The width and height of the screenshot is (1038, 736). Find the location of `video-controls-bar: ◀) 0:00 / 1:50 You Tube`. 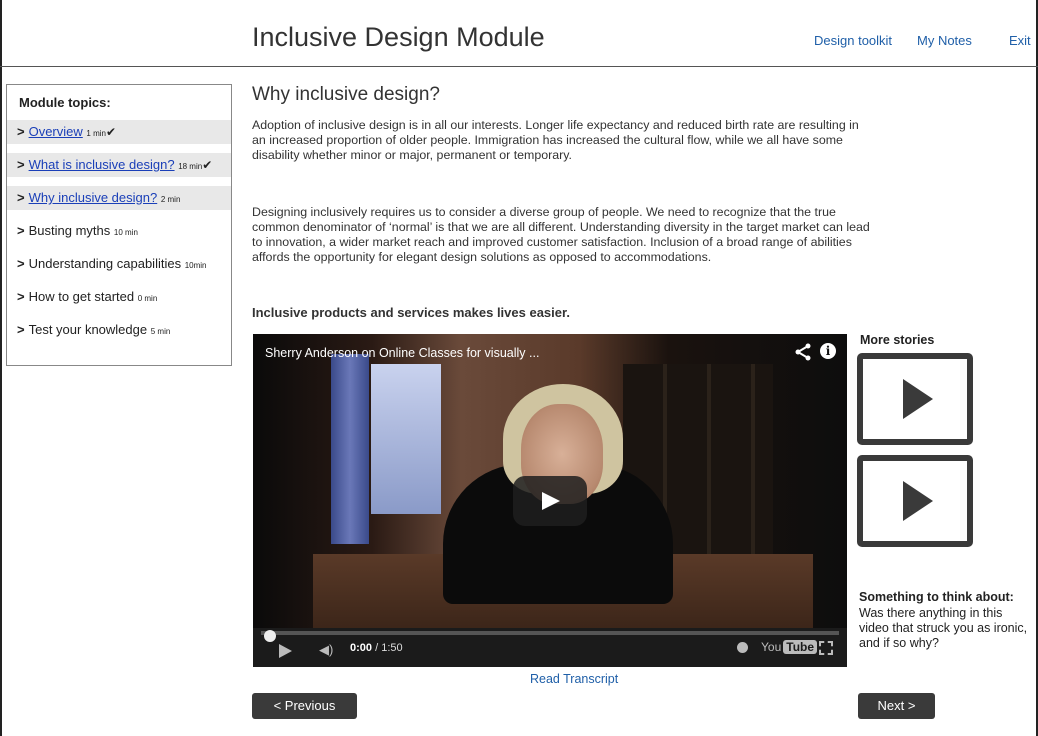

video-controls-bar: ◀) 0:00 / 1:50 You Tube is located at coordinates (550, 647).